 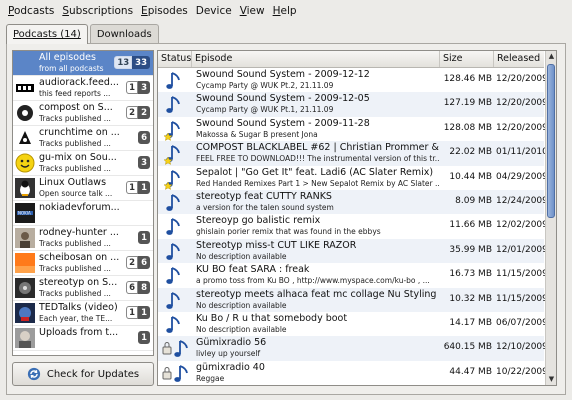 What do you see at coordinates (141, 62) in the screenshot?
I see `downloaded-episodes-badge: 33` at bounding box center [141, 62].